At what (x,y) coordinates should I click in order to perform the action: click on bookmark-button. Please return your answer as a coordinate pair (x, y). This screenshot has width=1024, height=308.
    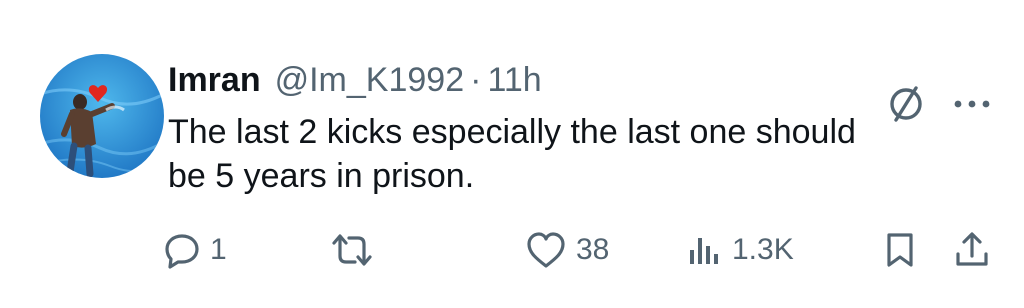
    Looking at the image, I should click on (900, 250).